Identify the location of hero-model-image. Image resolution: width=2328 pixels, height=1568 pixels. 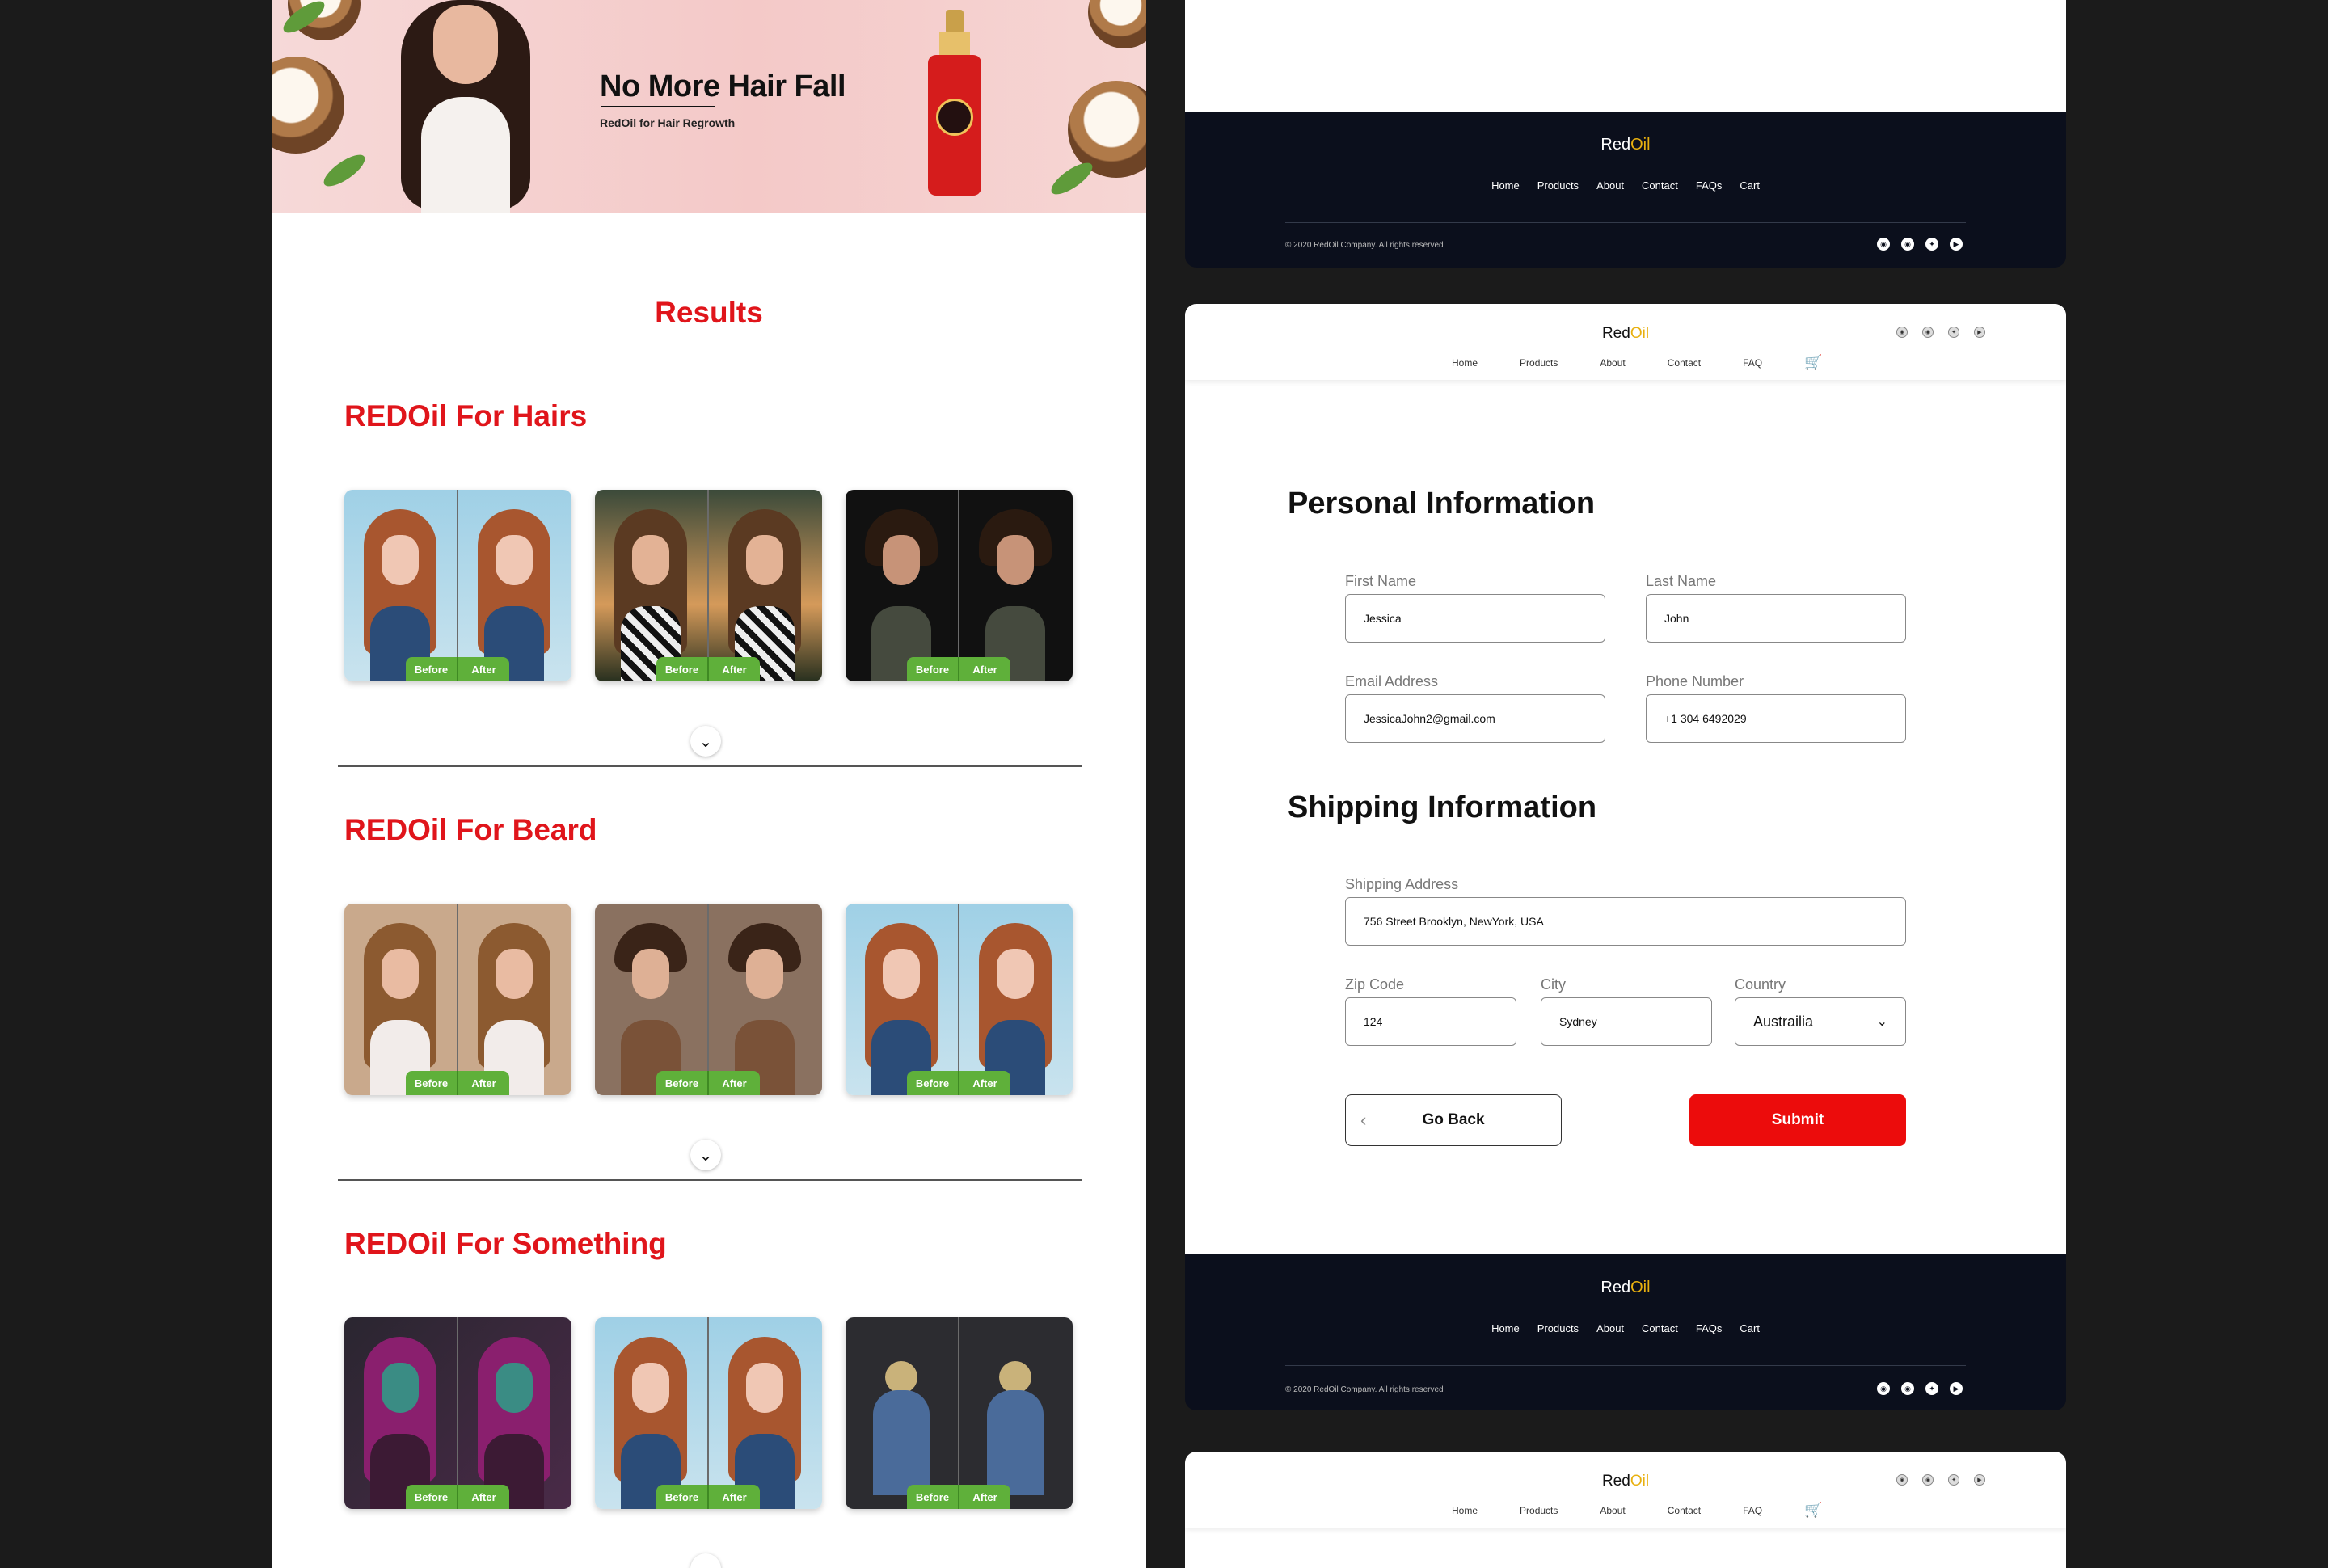
(470, 107).